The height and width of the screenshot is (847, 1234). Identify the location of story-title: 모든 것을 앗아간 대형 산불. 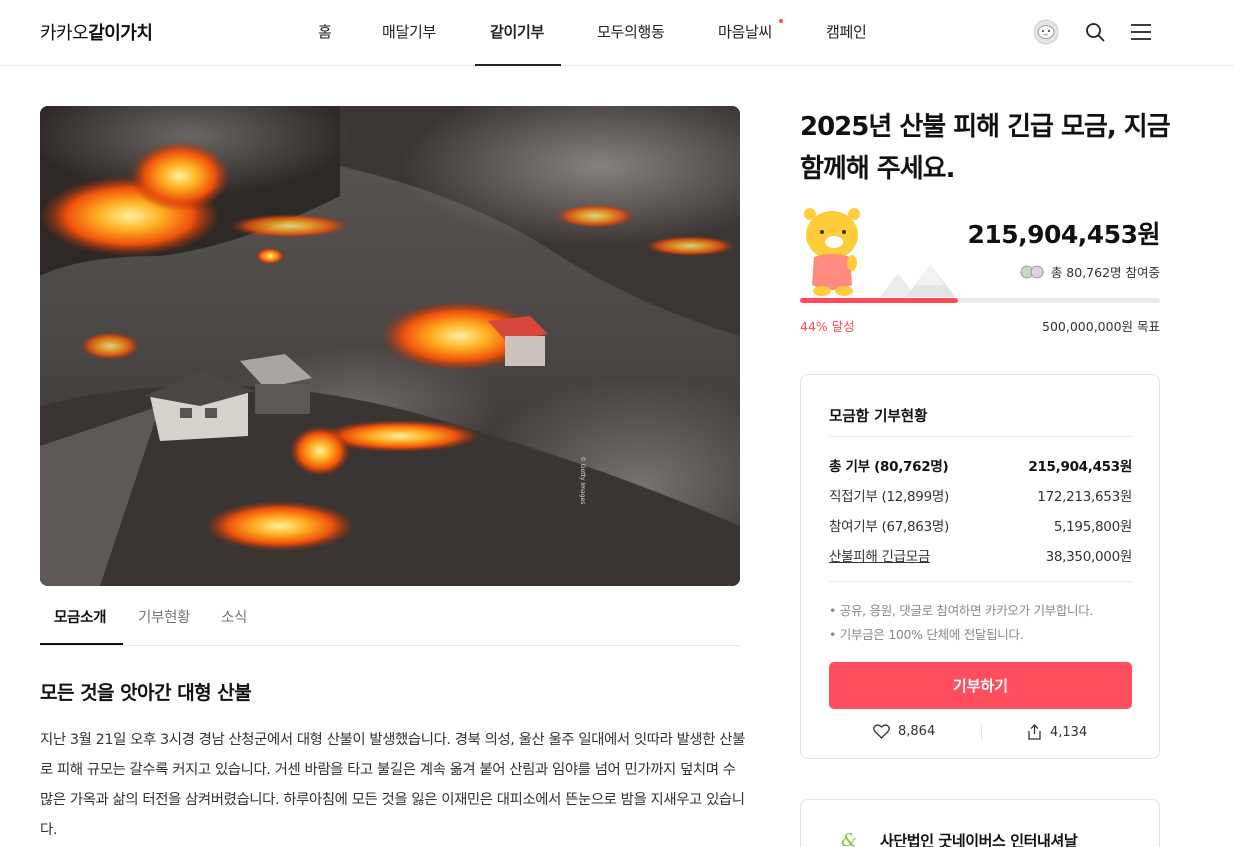
(146, 693).